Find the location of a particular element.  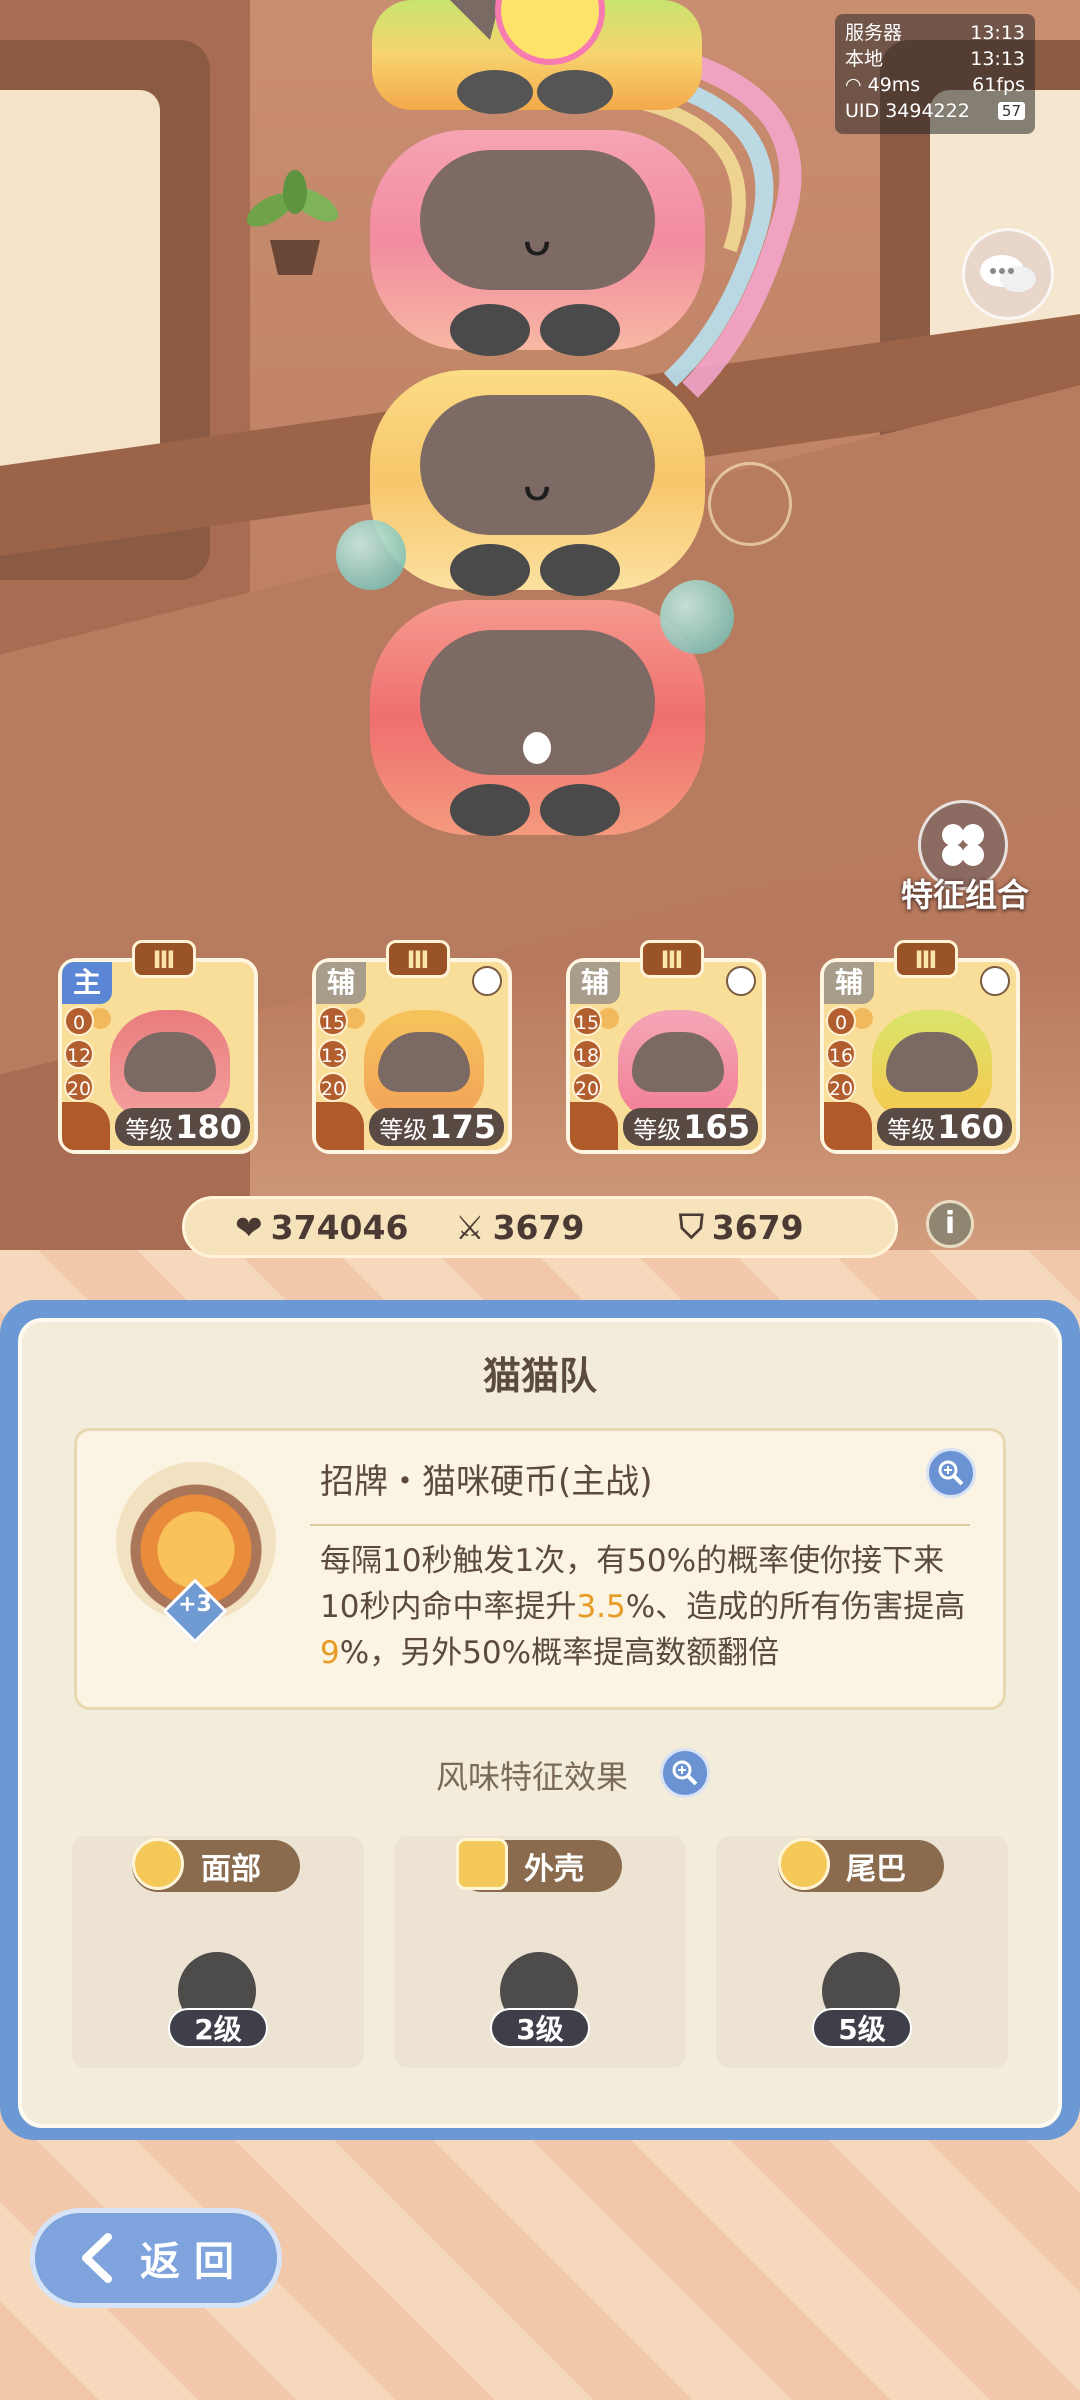

flavor-level-tail: 5级 is located at coordinates (862, 2028).